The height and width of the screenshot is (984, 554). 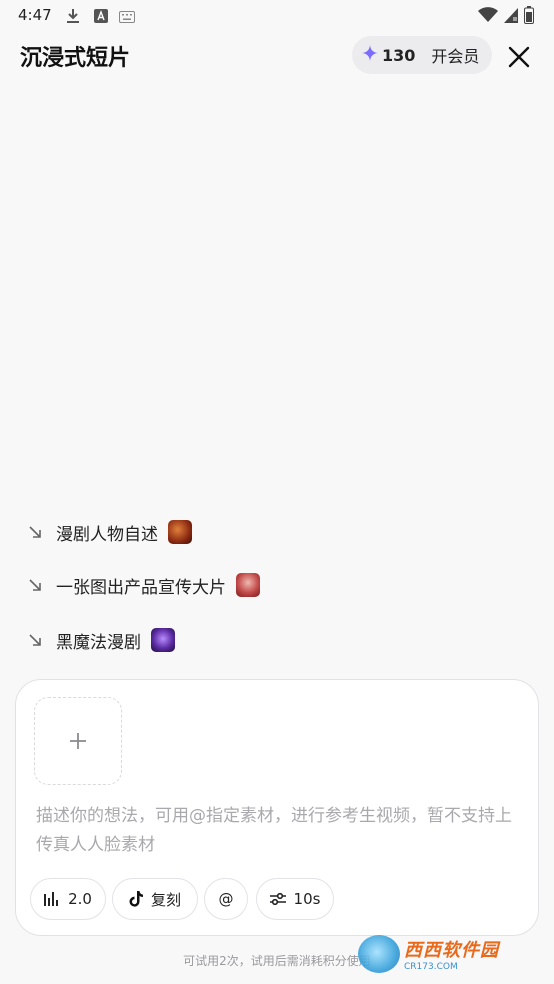 I want to click on model-version-chip: 2.0, so click(x=68, y=899).